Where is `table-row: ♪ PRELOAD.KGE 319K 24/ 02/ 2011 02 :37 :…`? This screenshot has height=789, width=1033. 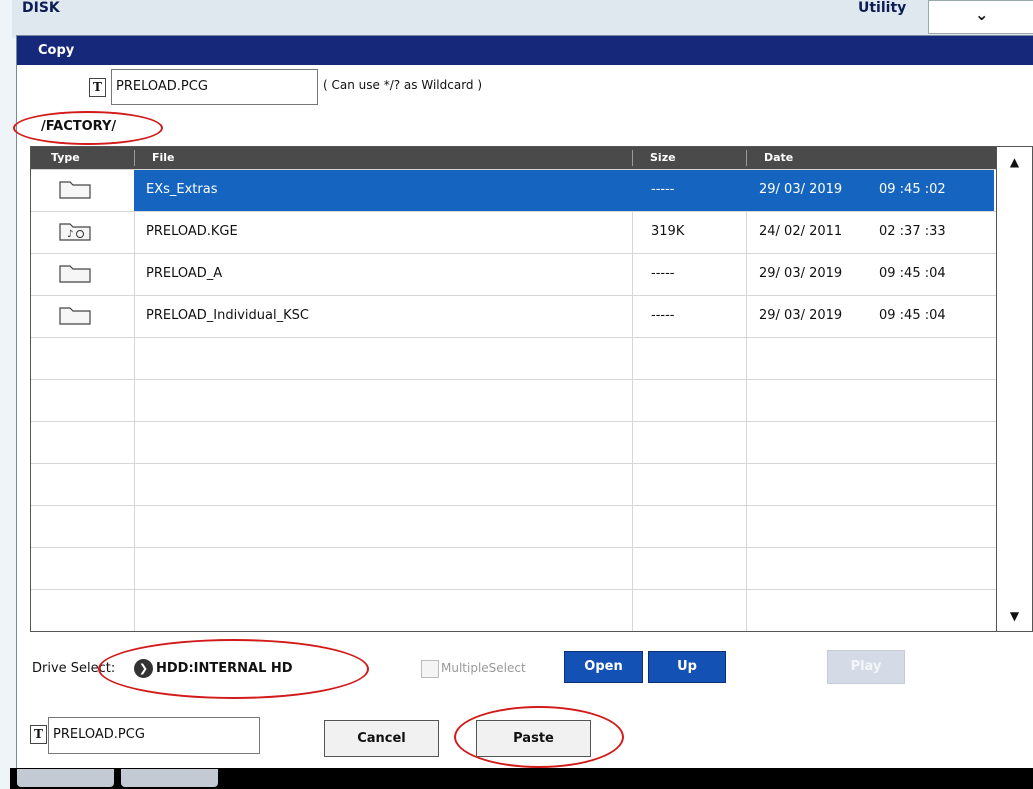 table-row: ♪ PRELOAD.KGE 319K 24/ 02/ 2011 02 :37 :… is located at coordinates (514, 232).